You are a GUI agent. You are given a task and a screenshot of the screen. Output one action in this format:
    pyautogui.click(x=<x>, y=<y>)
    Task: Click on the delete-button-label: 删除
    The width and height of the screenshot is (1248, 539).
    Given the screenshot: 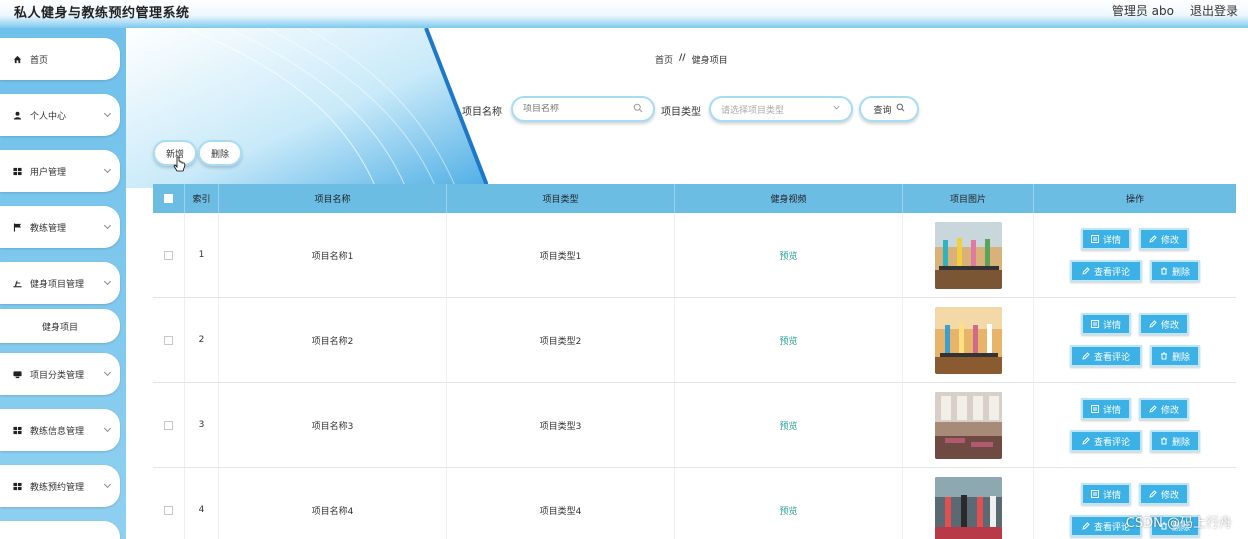 What is the action you would take?
    pyautogui.click(x=219, y=154)
    